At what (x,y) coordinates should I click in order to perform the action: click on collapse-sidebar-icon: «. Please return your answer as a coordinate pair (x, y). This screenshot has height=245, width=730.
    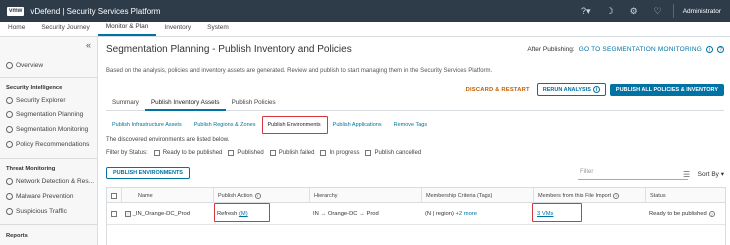
    Looking at the image, I should click on (88, 45).